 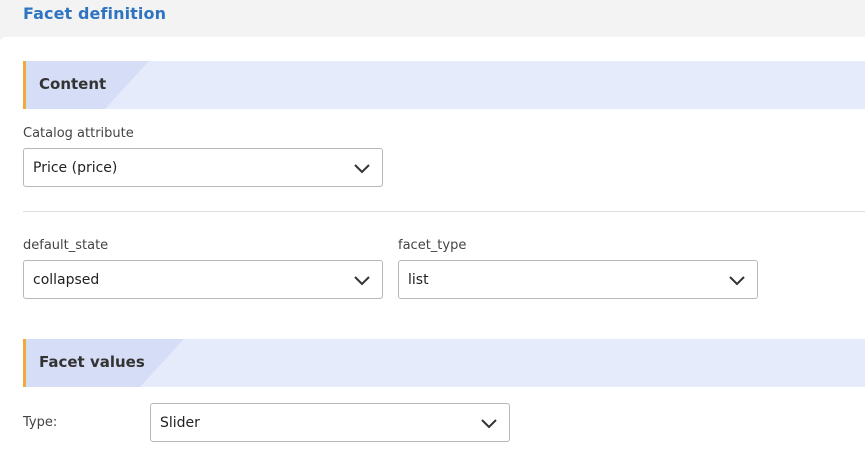 I want to click on page-header: Facet definition, so click(x=432, y=18).